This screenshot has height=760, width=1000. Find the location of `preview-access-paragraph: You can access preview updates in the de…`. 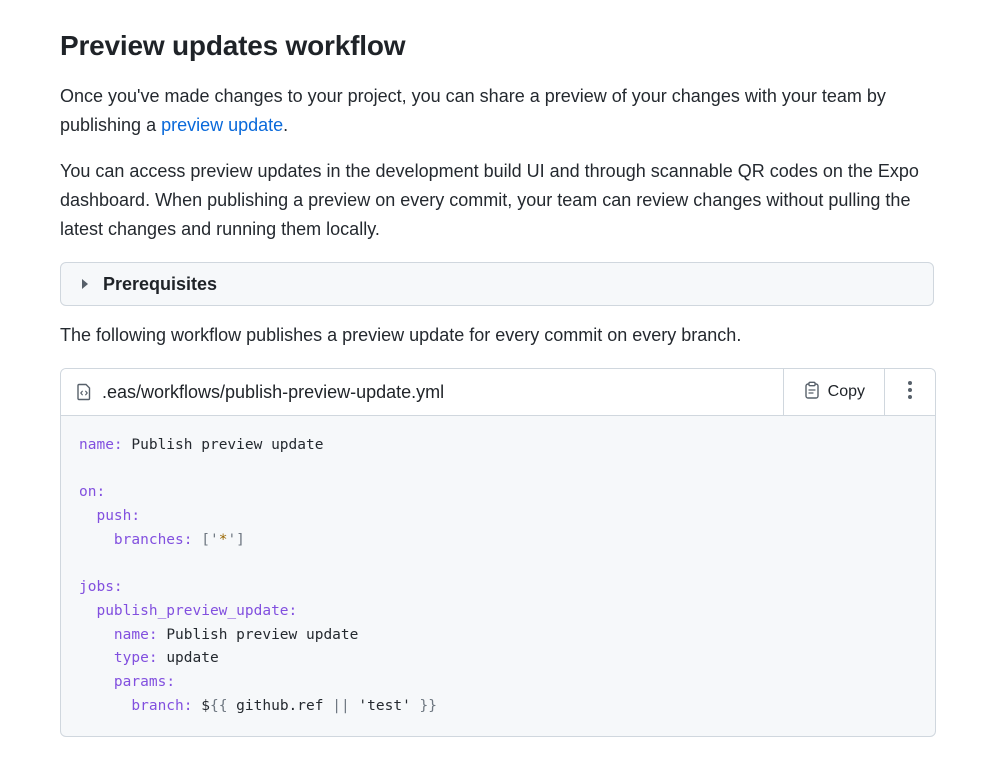

preview-access-paragraph: You can access preview updates in the de… is located at coordinates (489, 200).